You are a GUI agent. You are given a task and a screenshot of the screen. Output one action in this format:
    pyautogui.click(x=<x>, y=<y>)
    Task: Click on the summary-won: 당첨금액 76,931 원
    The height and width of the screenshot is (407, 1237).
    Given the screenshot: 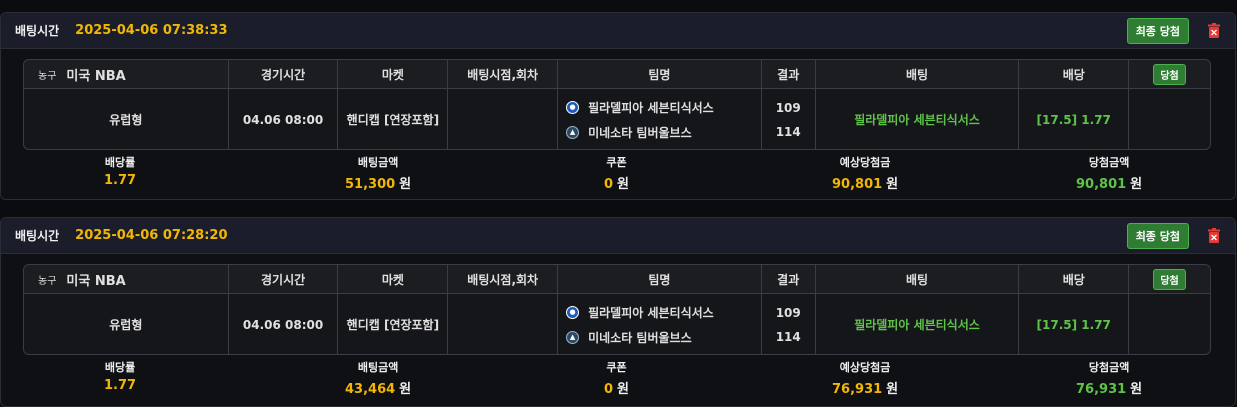 What is the action you would take?
    pyautogui.click(x=1109, y=378)
    